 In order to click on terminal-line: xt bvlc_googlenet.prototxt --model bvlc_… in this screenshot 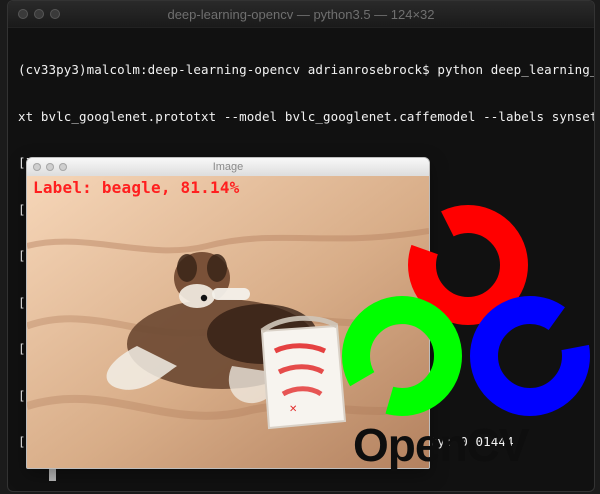, I will do `click(306, 116)`.